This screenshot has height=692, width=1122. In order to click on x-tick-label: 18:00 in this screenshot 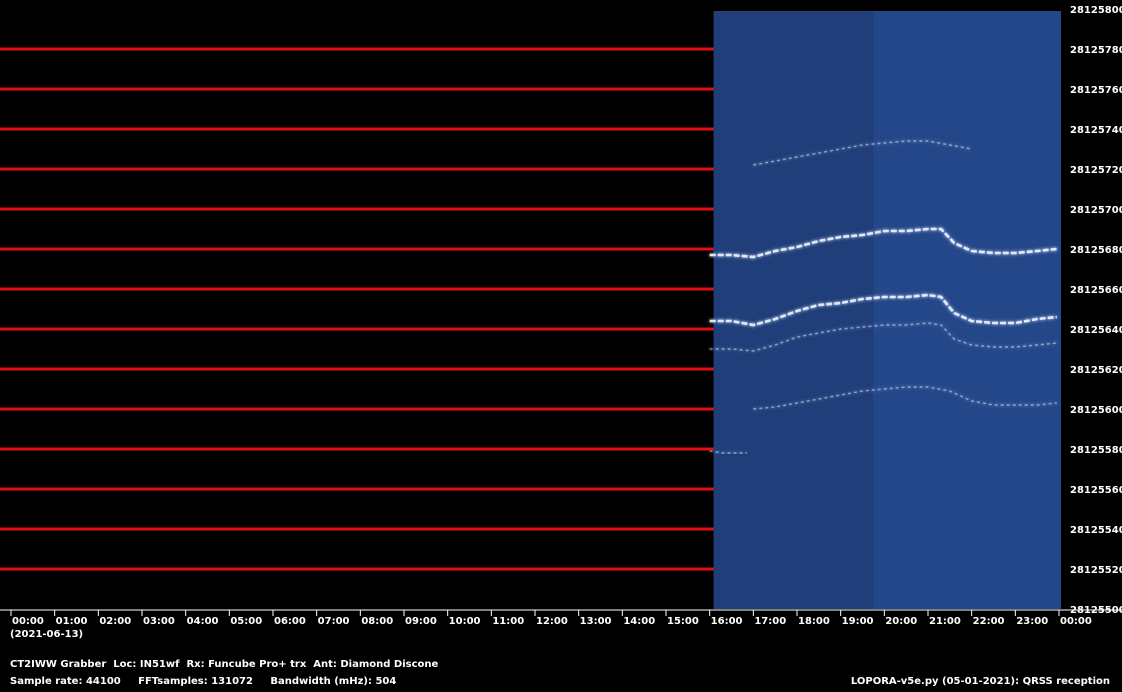, I will do `click(814, 621)`.